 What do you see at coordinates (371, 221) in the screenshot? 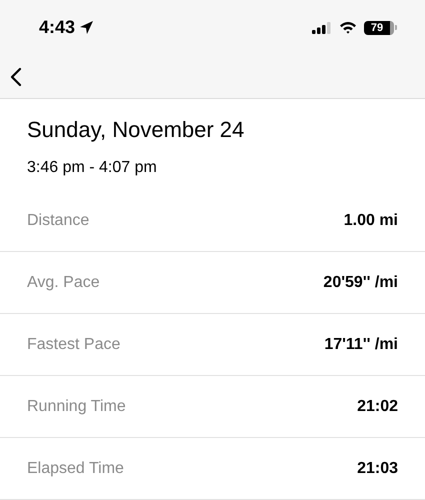
I see `stat-value: 1.00 mi` at bounding box center [371, 221].